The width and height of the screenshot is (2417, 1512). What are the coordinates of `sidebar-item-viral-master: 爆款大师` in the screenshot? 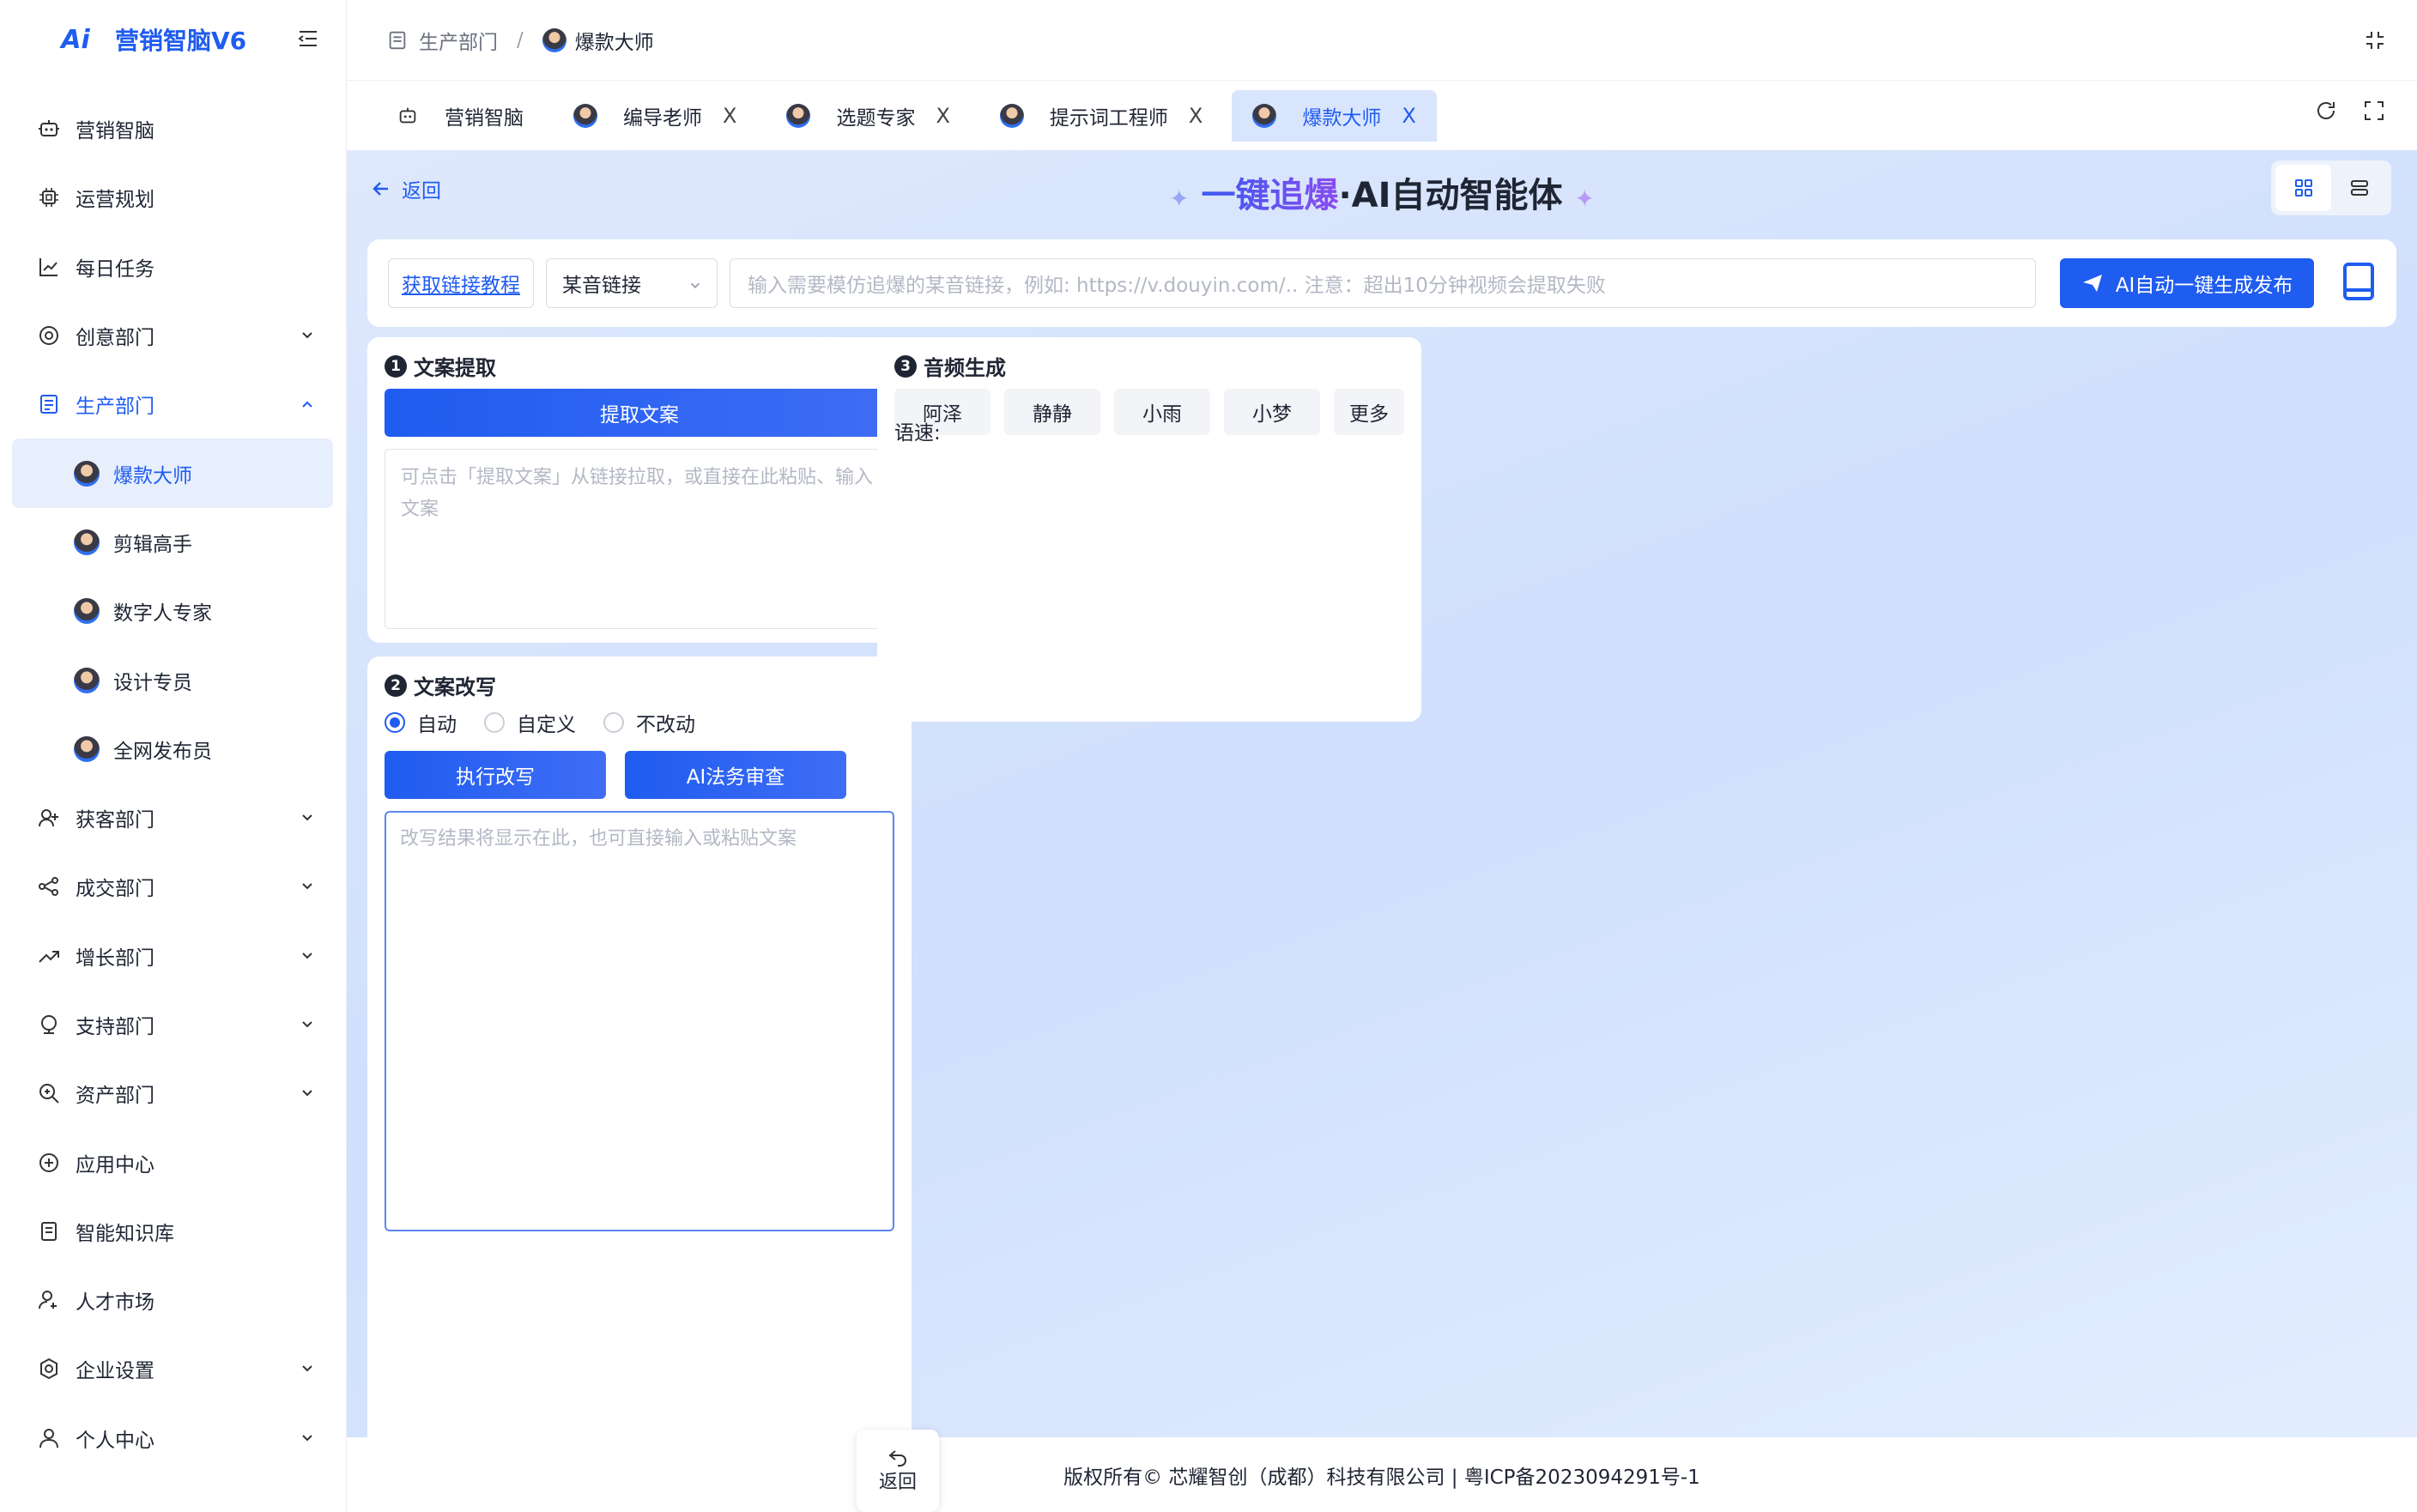 It's located at (172, 473).